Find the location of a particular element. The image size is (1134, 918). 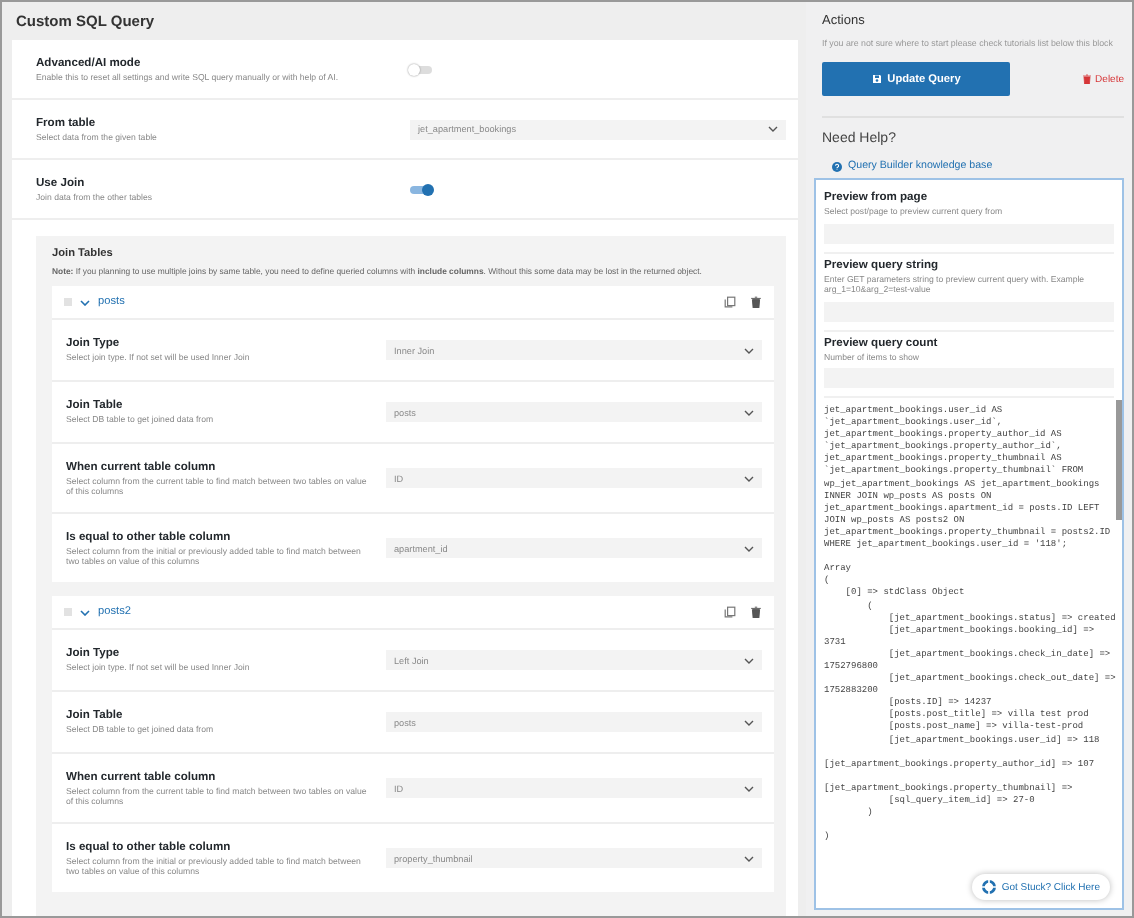

scrollbar is located at coordinates (1119, 460).